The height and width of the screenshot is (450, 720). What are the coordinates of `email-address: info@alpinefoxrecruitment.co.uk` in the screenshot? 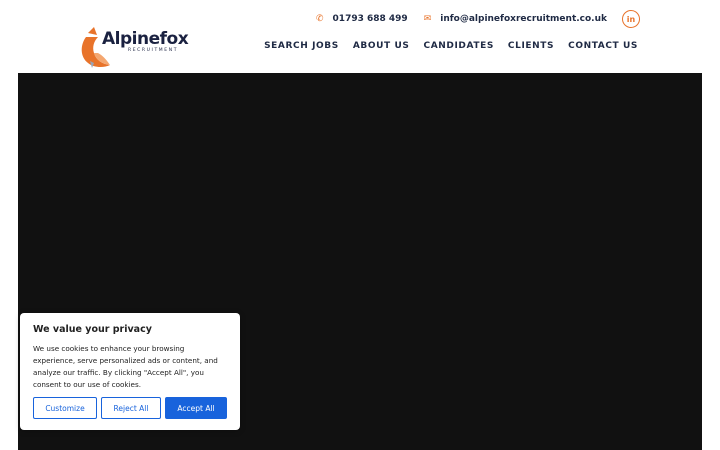 It's located at (523, 19).